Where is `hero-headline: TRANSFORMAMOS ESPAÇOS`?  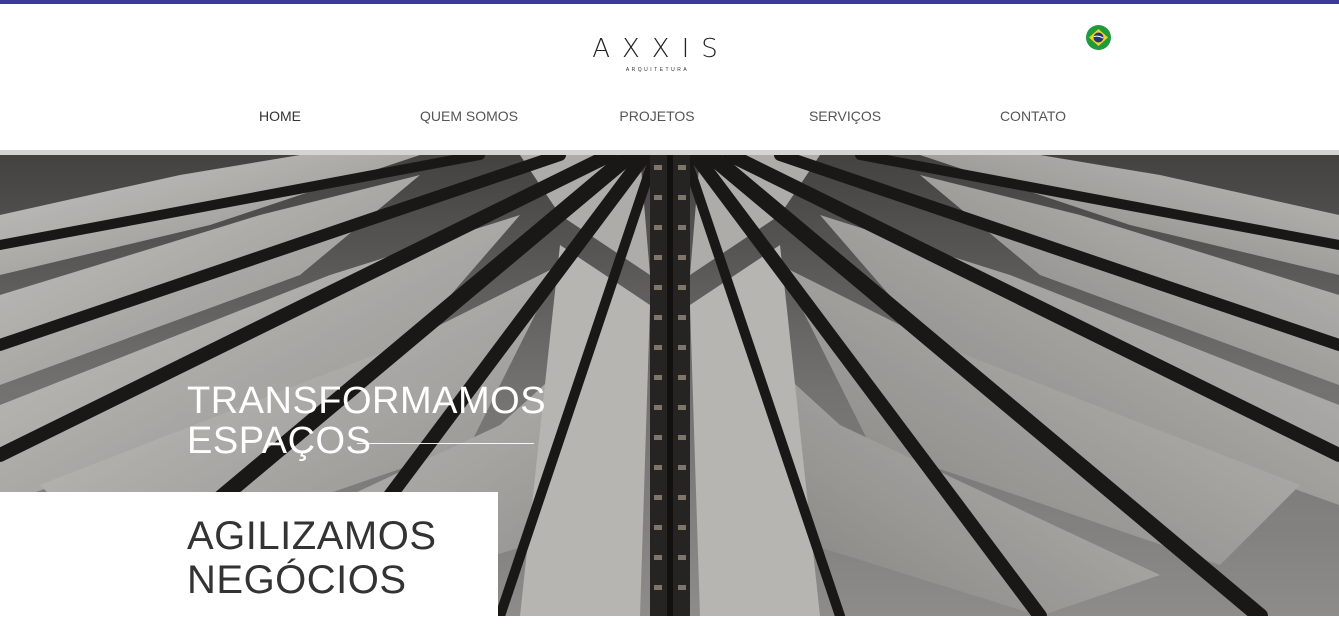 hero-headline: TRANSFORMAMOS ESPAÇOS is located at coordinates (366, 421).